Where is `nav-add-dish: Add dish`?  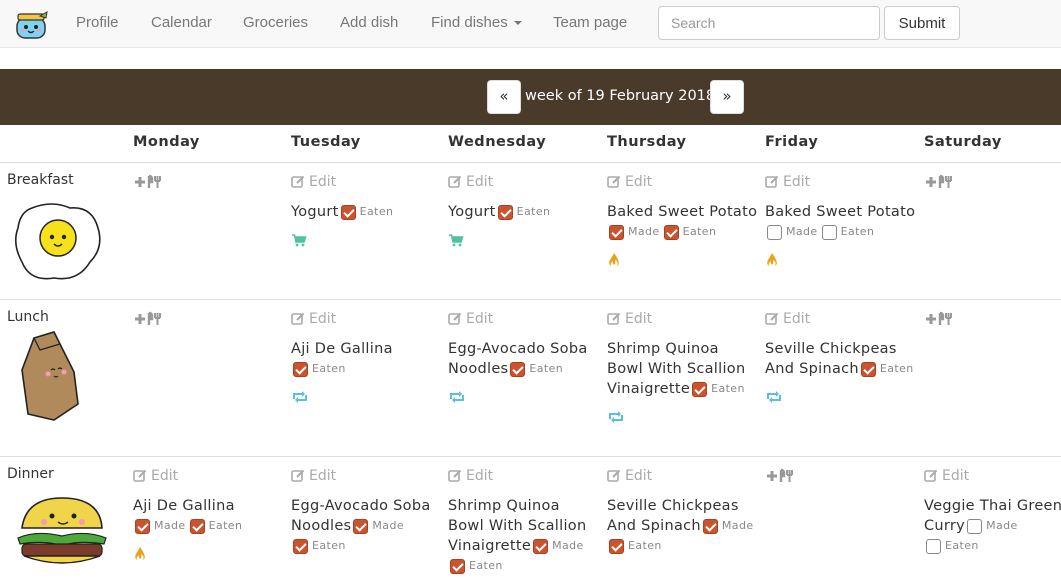 nav-add-dish: Add dish is located at coordinates (369, 22).